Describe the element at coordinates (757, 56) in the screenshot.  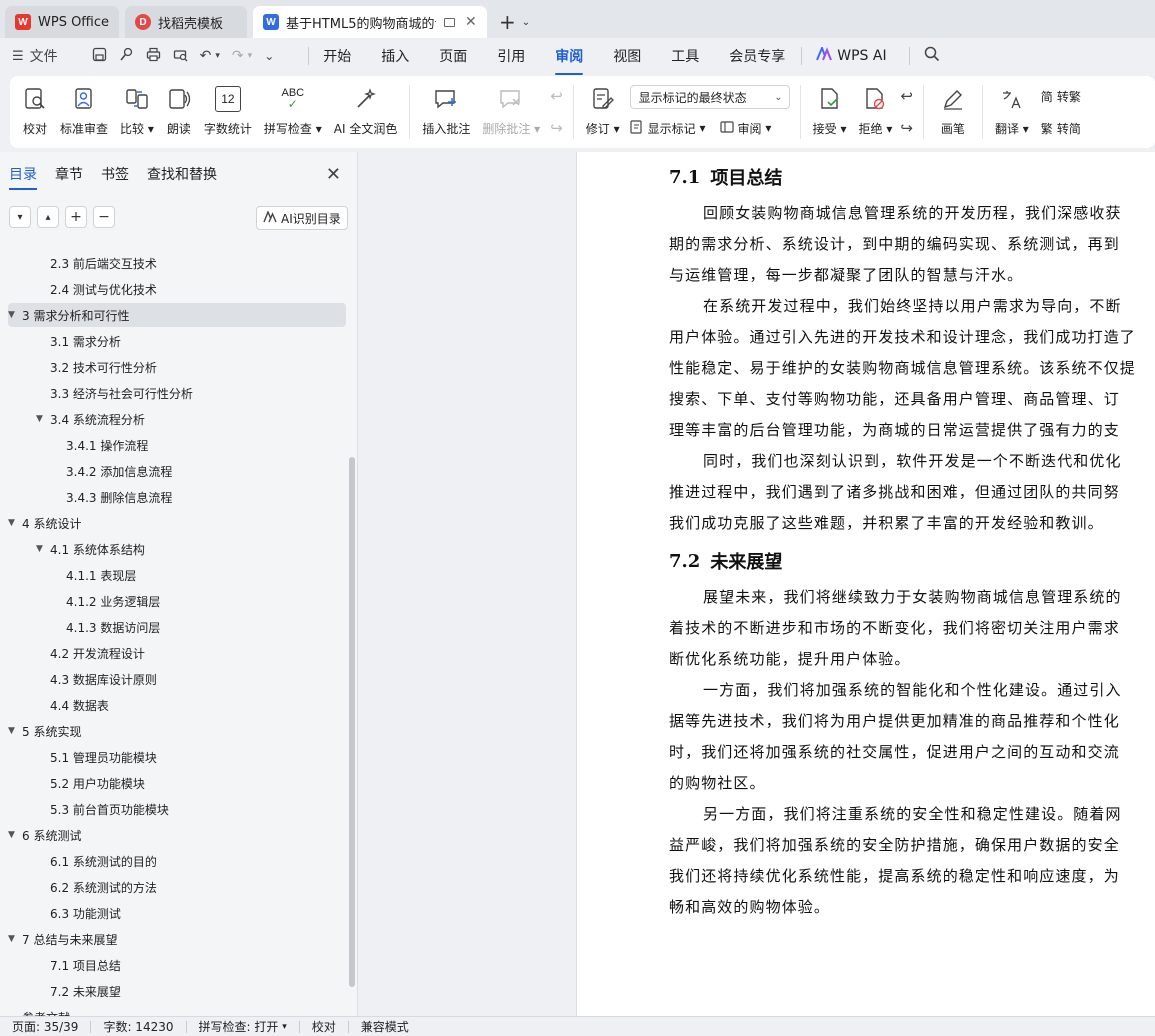
I see `menu-membership: 会员专享` at that location.